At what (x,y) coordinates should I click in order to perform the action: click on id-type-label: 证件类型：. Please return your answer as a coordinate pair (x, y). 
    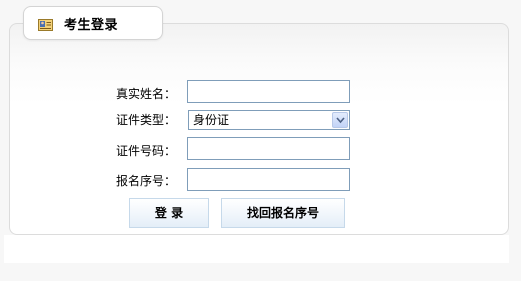
    Looking at the image, I should click on (145, 120).